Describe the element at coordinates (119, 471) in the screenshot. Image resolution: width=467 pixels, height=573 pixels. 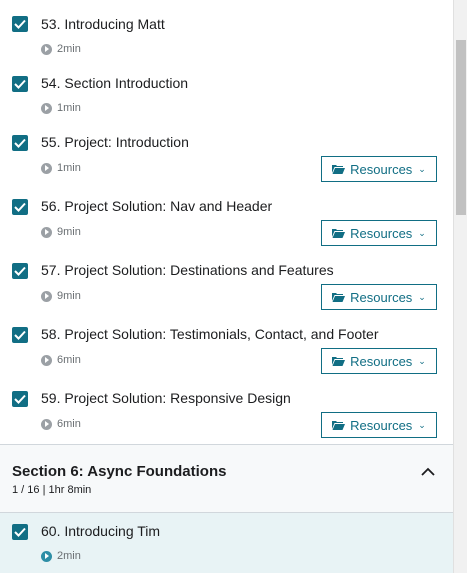
I see `section-title: Section 6: Async Foundations` at that location.